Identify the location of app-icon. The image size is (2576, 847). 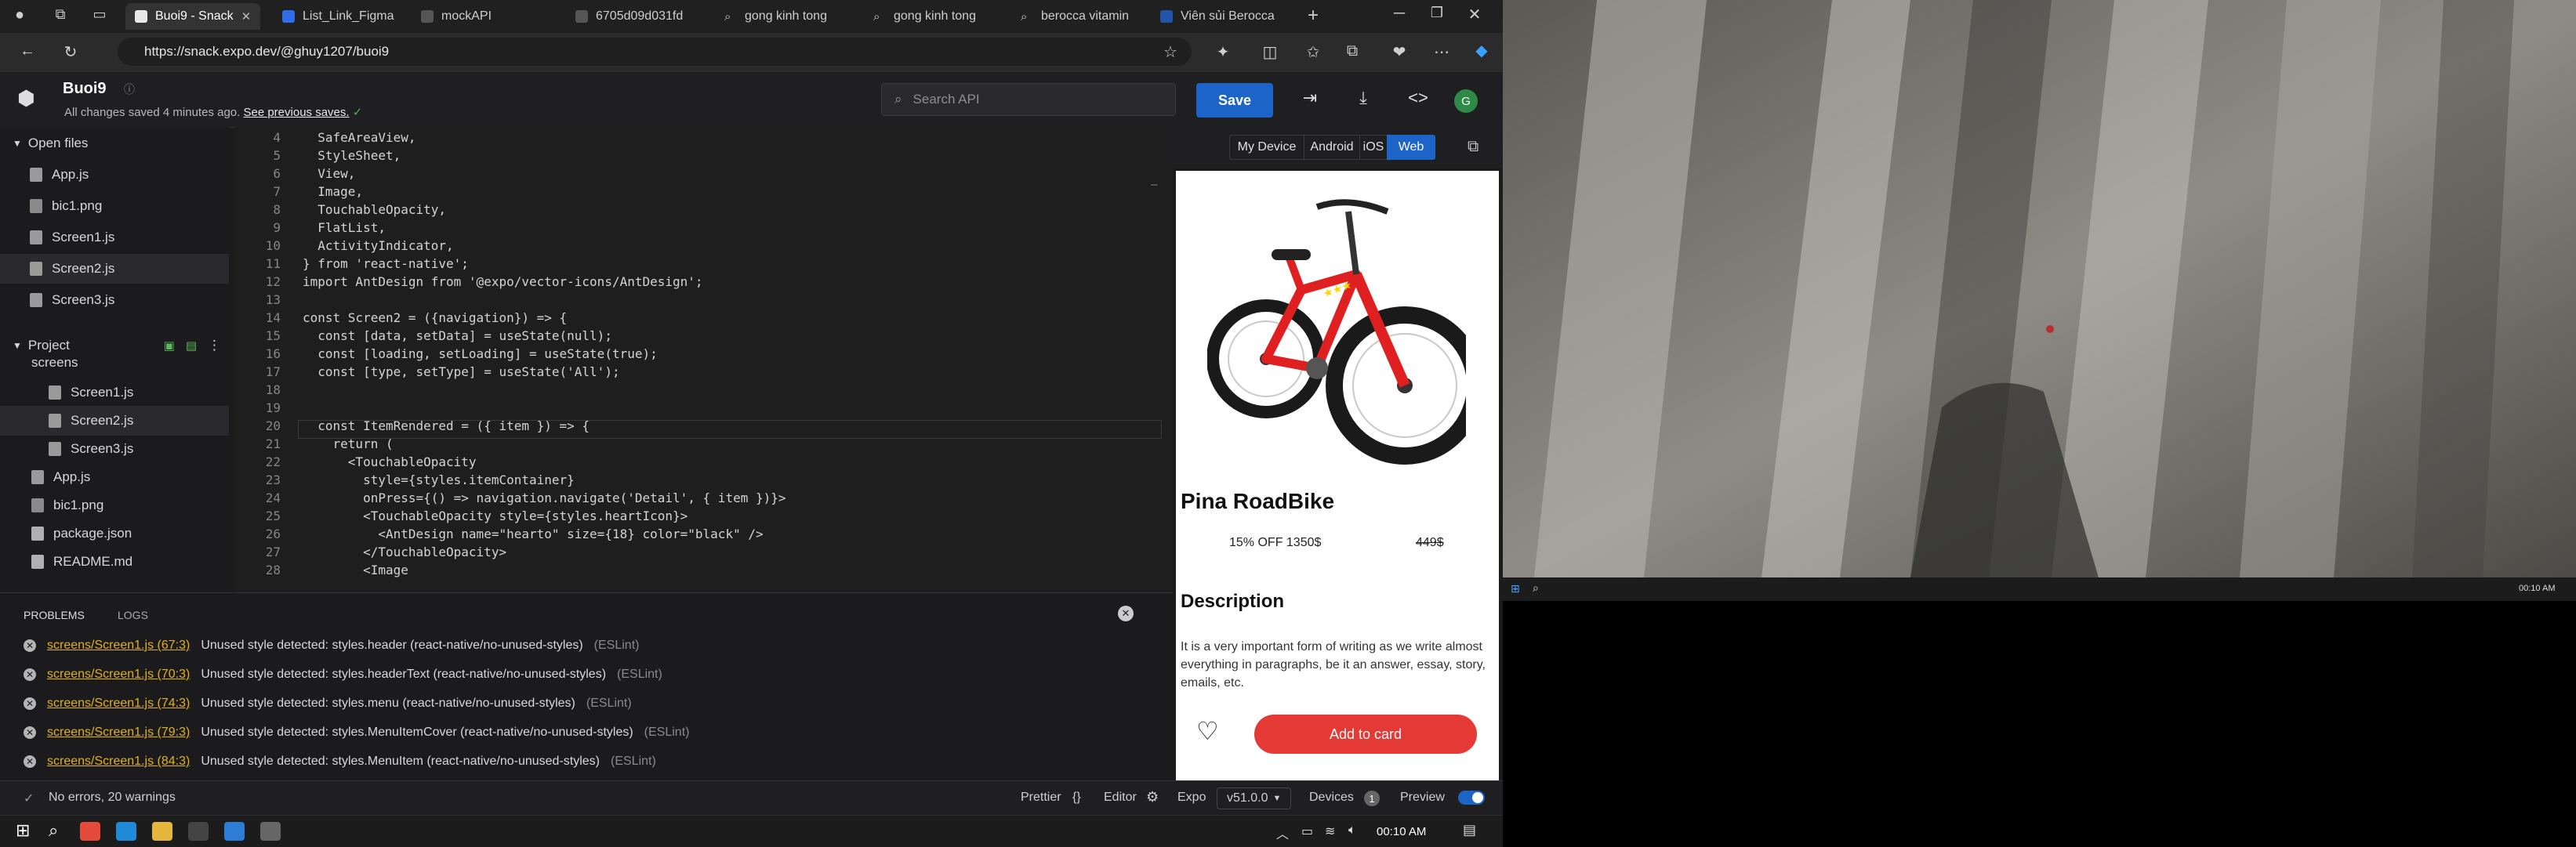
(271, 831).